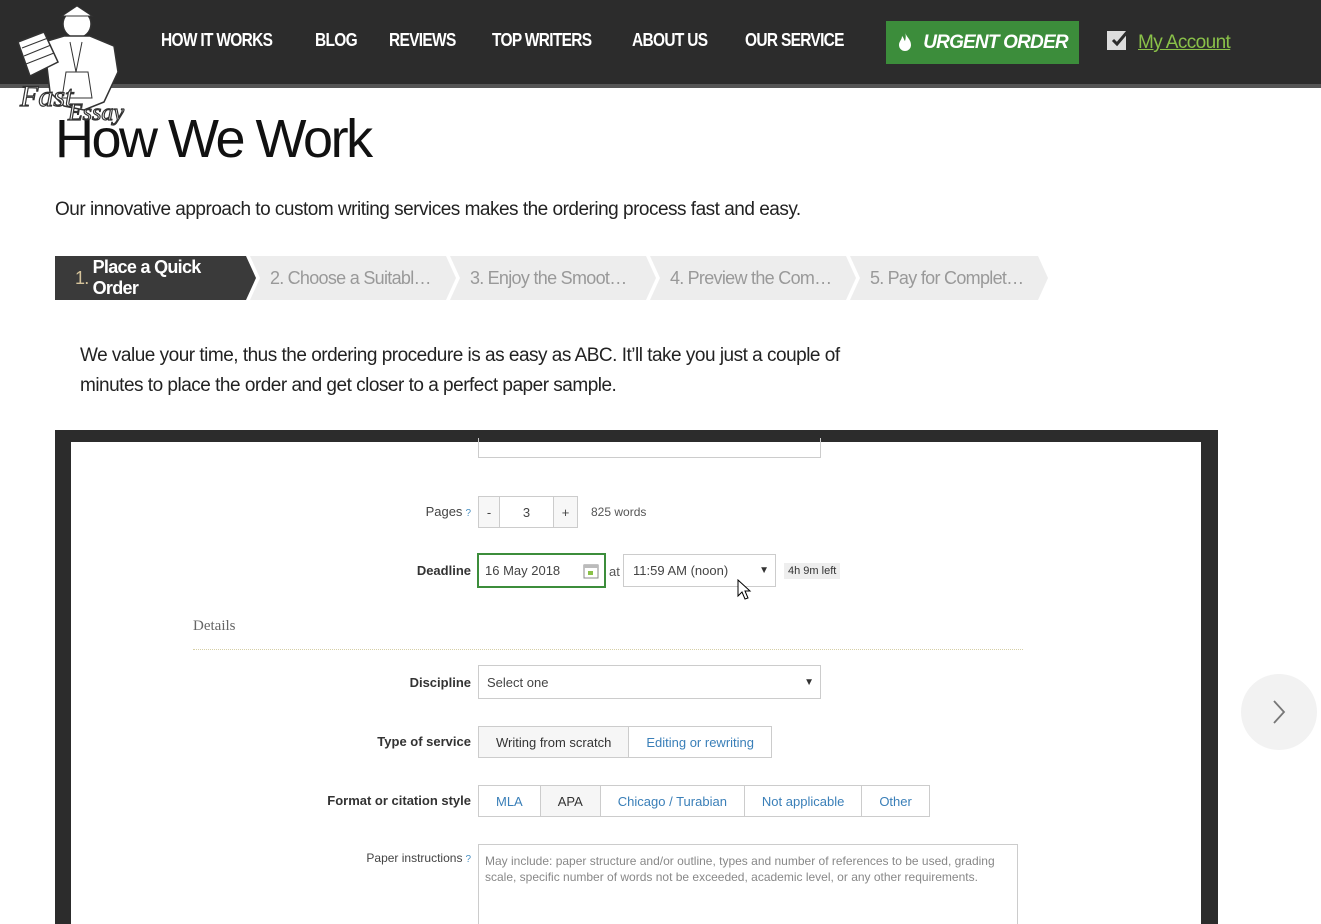 This screenshot has width=1321, height=924. Describe the element at coordinates (526, 512) in the screenshot. I see `pages-input: 3` at that location.